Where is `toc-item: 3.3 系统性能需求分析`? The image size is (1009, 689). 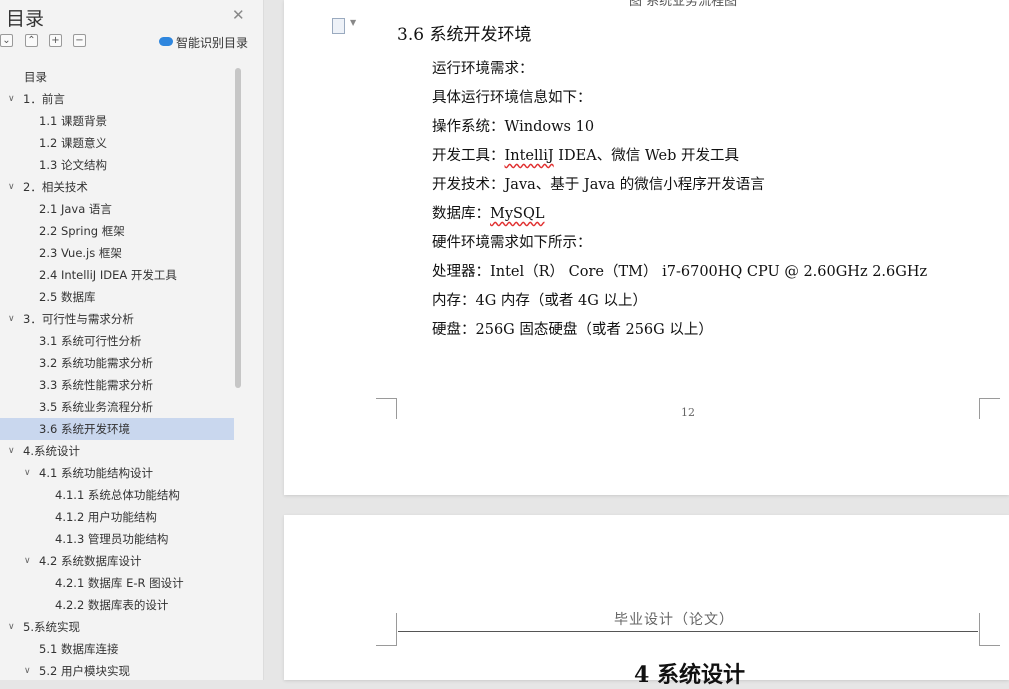
toc-item: 3.3 系统性能需求分析 is located at coordinates (120, 385).